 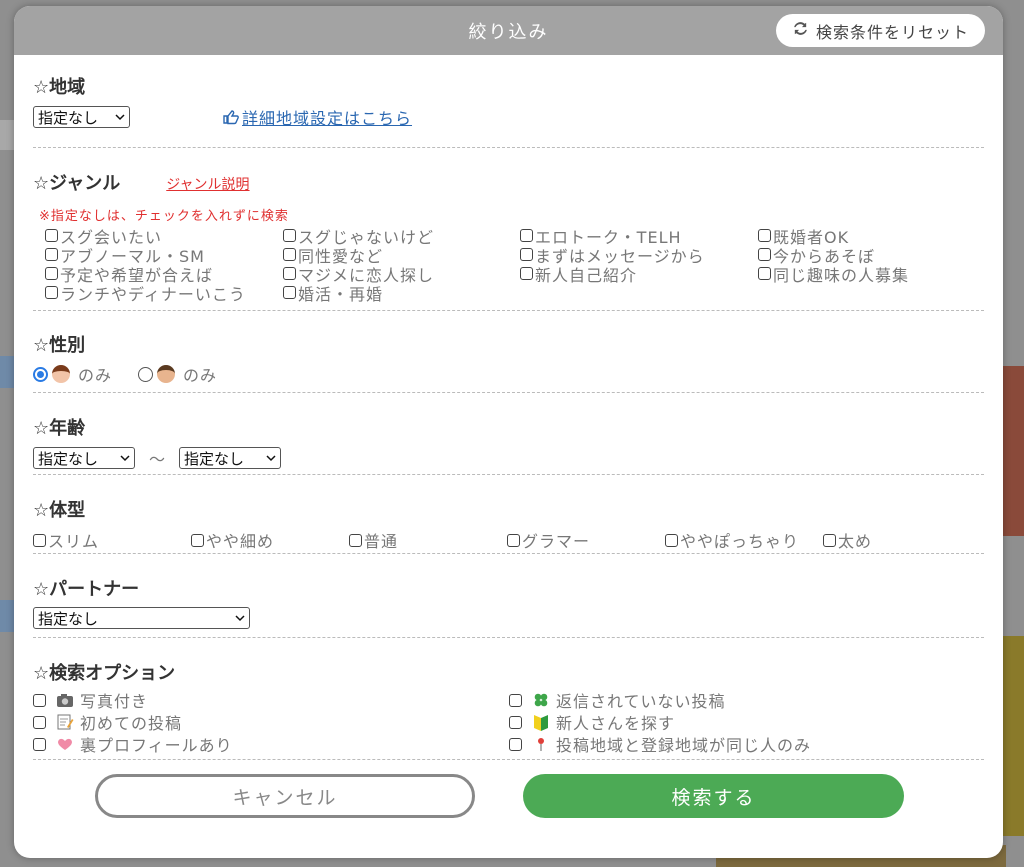 I want to click on search-option-item: 返信されていない投稿, so click(x=660, y=700).